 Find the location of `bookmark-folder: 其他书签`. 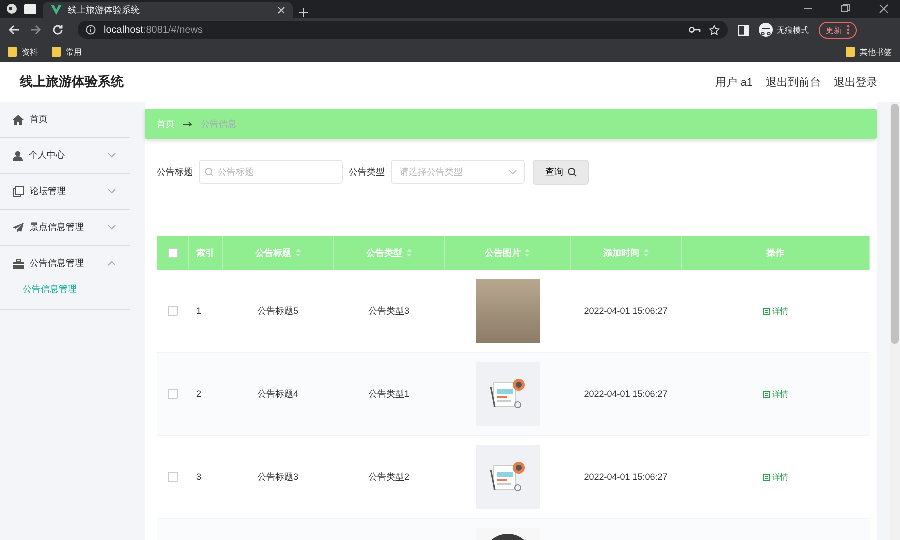

bookmark-folder: 其他书签 is located at coordinates (869, 52).